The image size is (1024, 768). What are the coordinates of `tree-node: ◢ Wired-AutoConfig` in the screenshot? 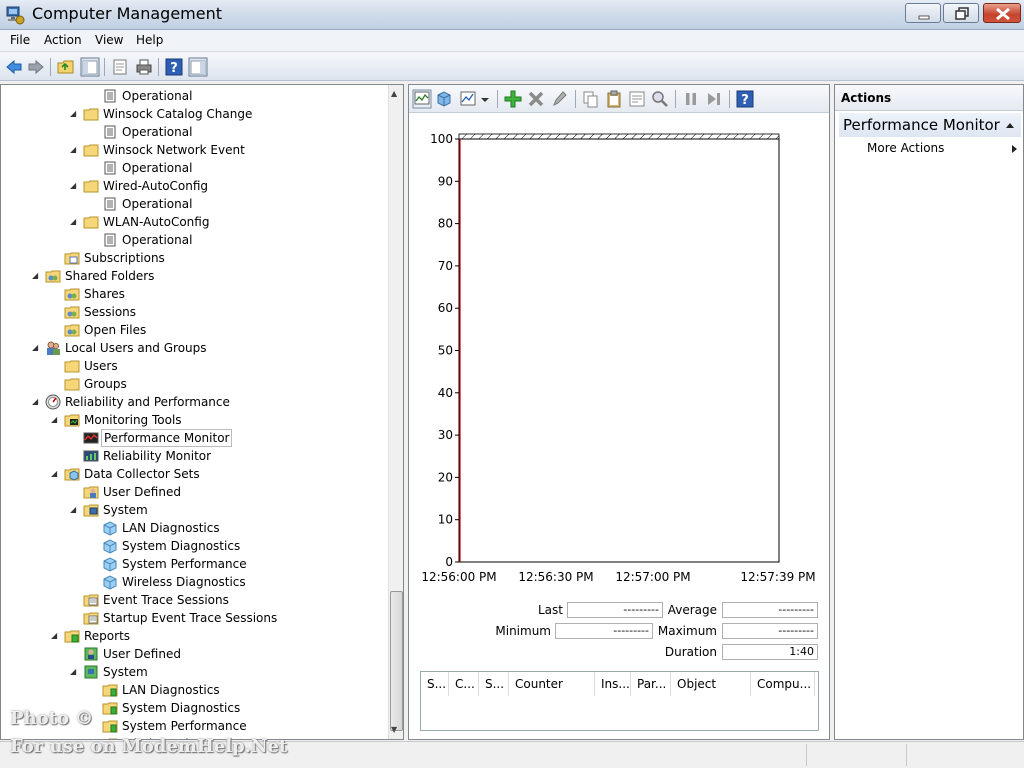 It's located at (193, 186).